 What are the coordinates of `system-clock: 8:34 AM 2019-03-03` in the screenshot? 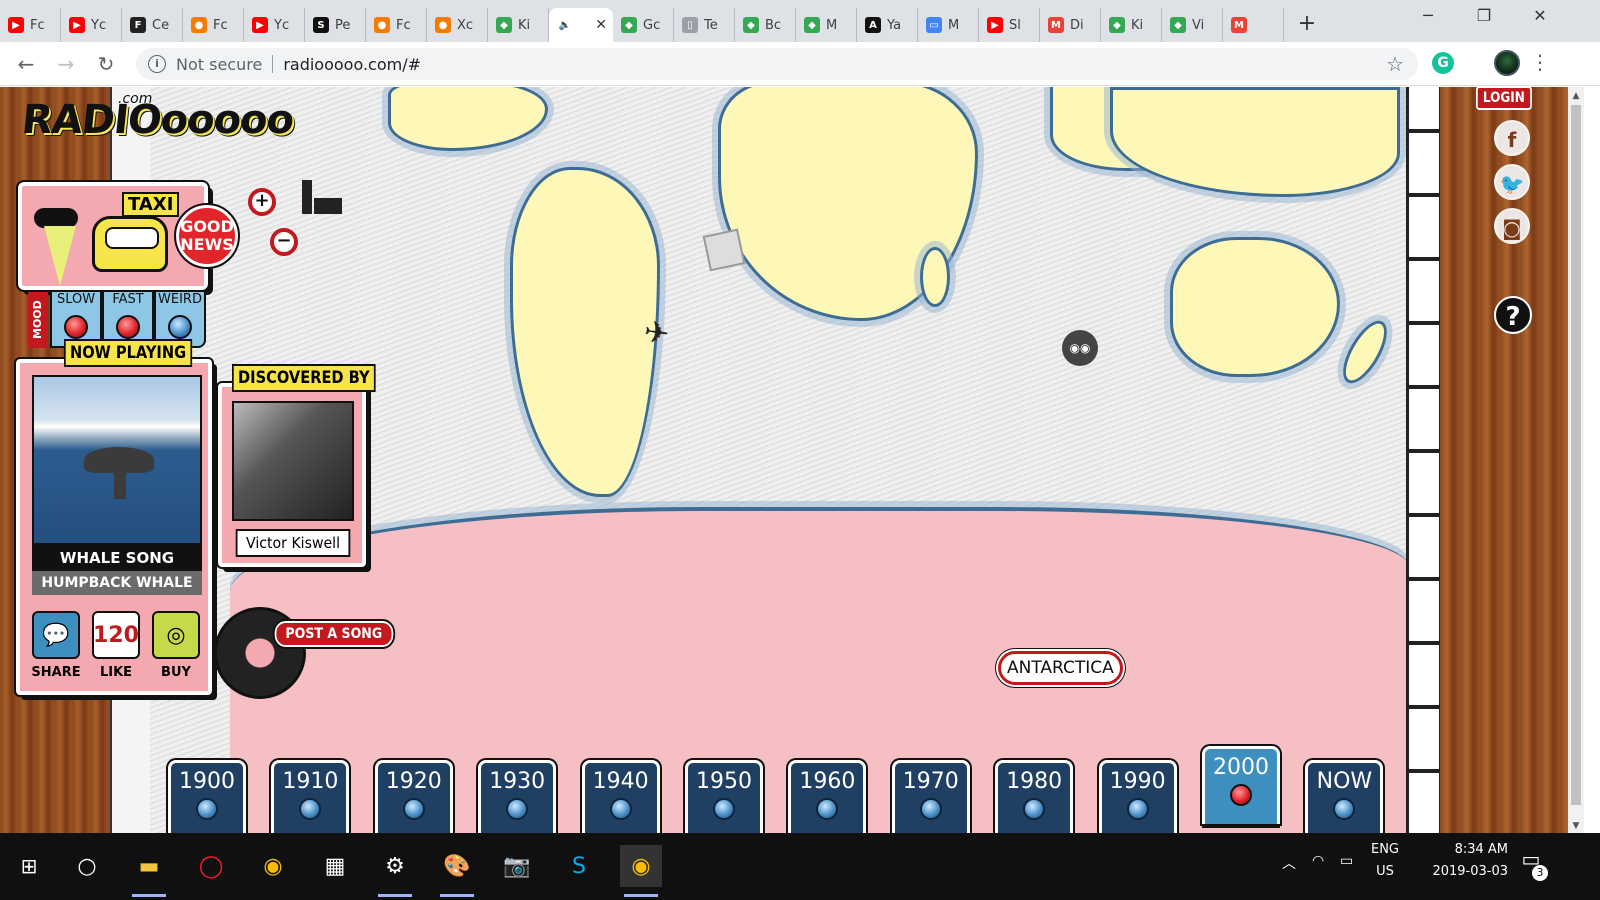 It's located at (1458, 861).